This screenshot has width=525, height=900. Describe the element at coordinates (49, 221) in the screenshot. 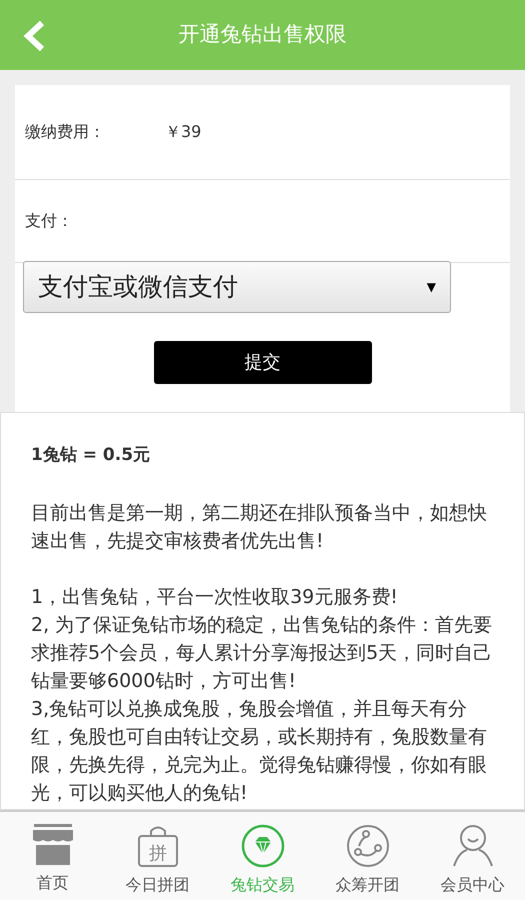

I see `payment-label: 支付：` at that location.